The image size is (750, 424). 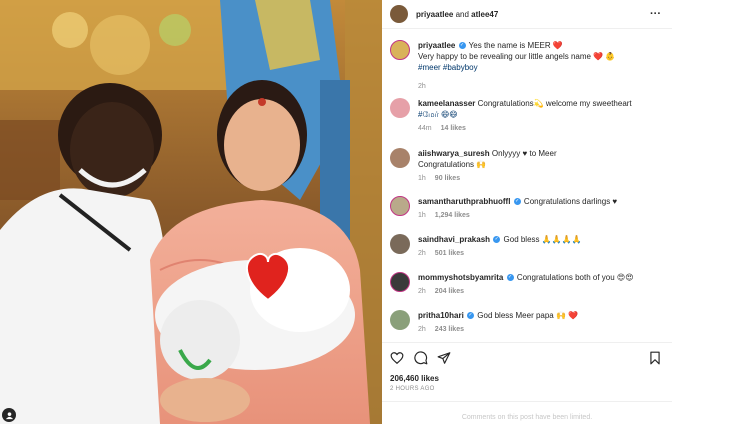 I want to click on comment-username: kameelanasser, so click(x=446, y=103).